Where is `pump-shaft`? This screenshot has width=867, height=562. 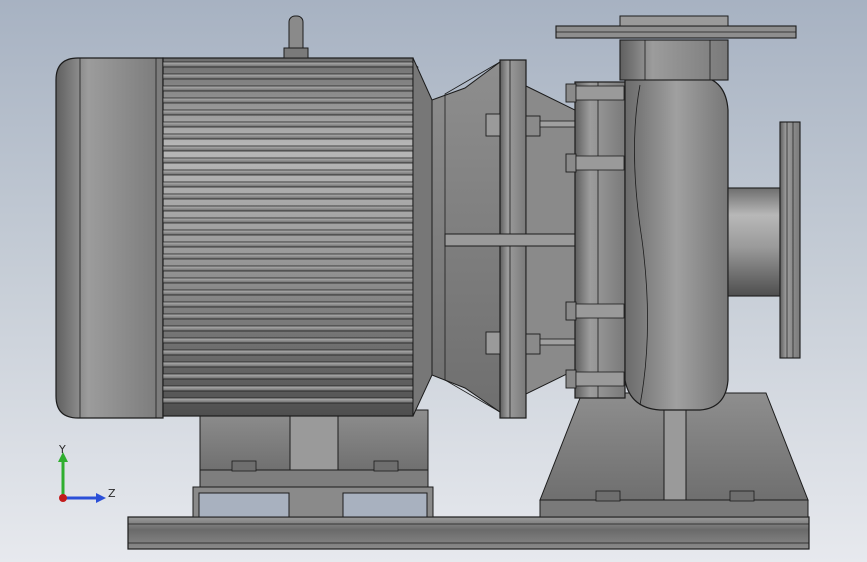 pump-shaft is located at coordinates (510, 240).